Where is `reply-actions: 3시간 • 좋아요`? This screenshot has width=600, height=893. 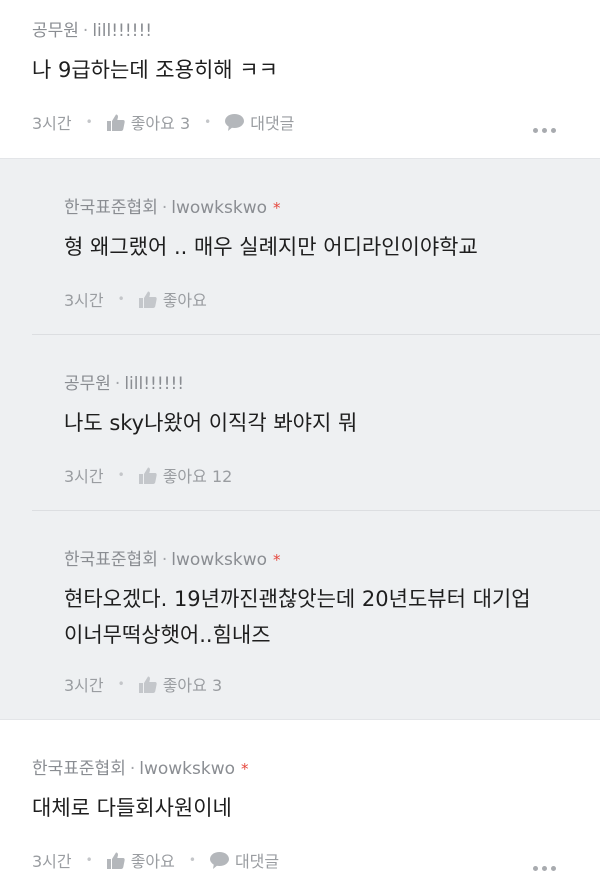 reply-actions: 3시간 • 좋아요 is located at coordinates (135, 299).